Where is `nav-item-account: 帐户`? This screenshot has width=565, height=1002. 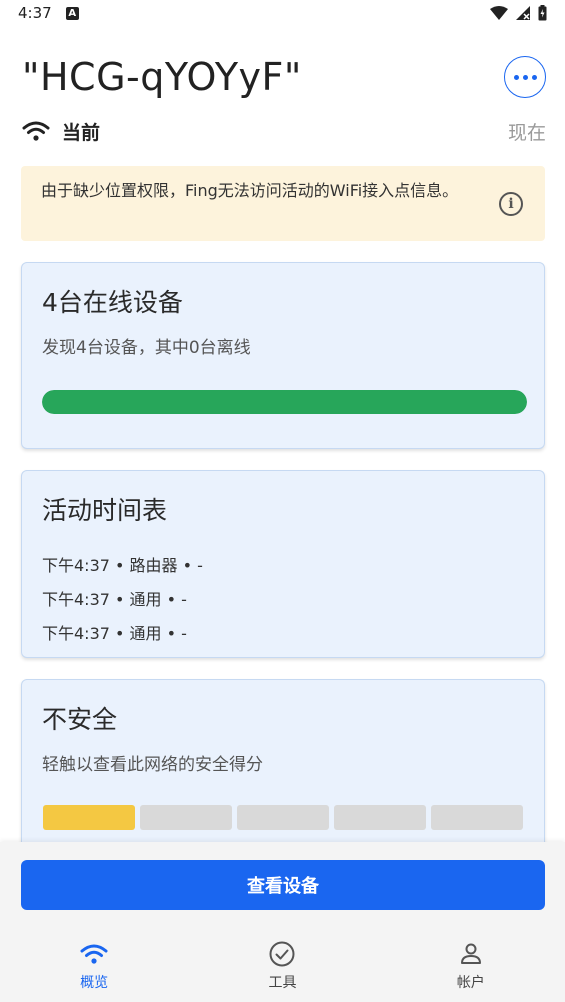 nav-item-account: 帐户 is located at coordinates (471, 968).